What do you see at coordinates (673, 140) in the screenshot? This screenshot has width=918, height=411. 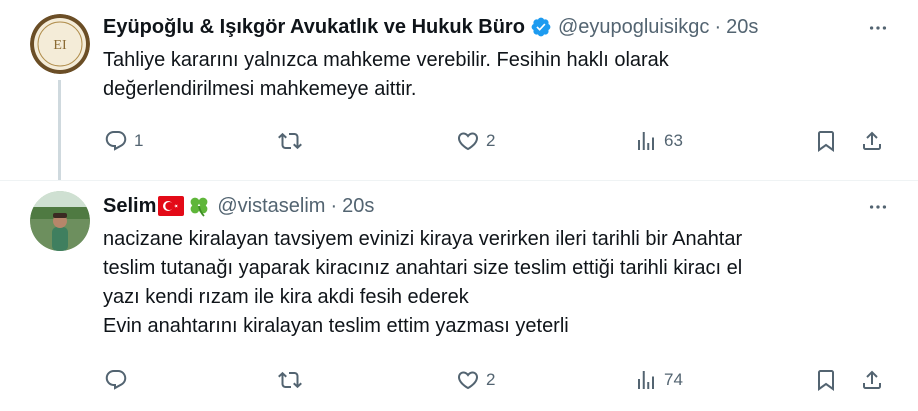 I see `views-count: 63` at bounding box center [673, 140].